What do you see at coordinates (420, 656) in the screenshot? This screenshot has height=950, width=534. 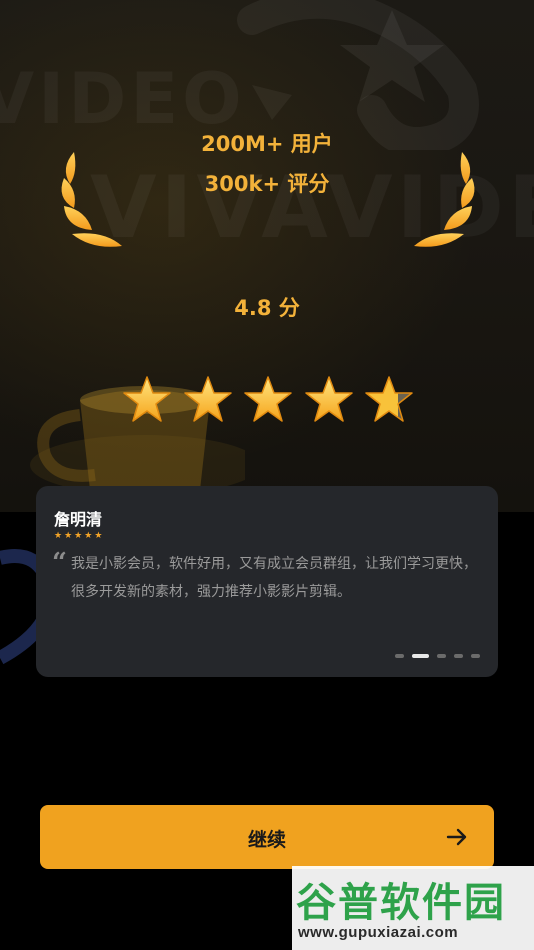 I see `pagination-dot-active` at bounding box center [420, 656].